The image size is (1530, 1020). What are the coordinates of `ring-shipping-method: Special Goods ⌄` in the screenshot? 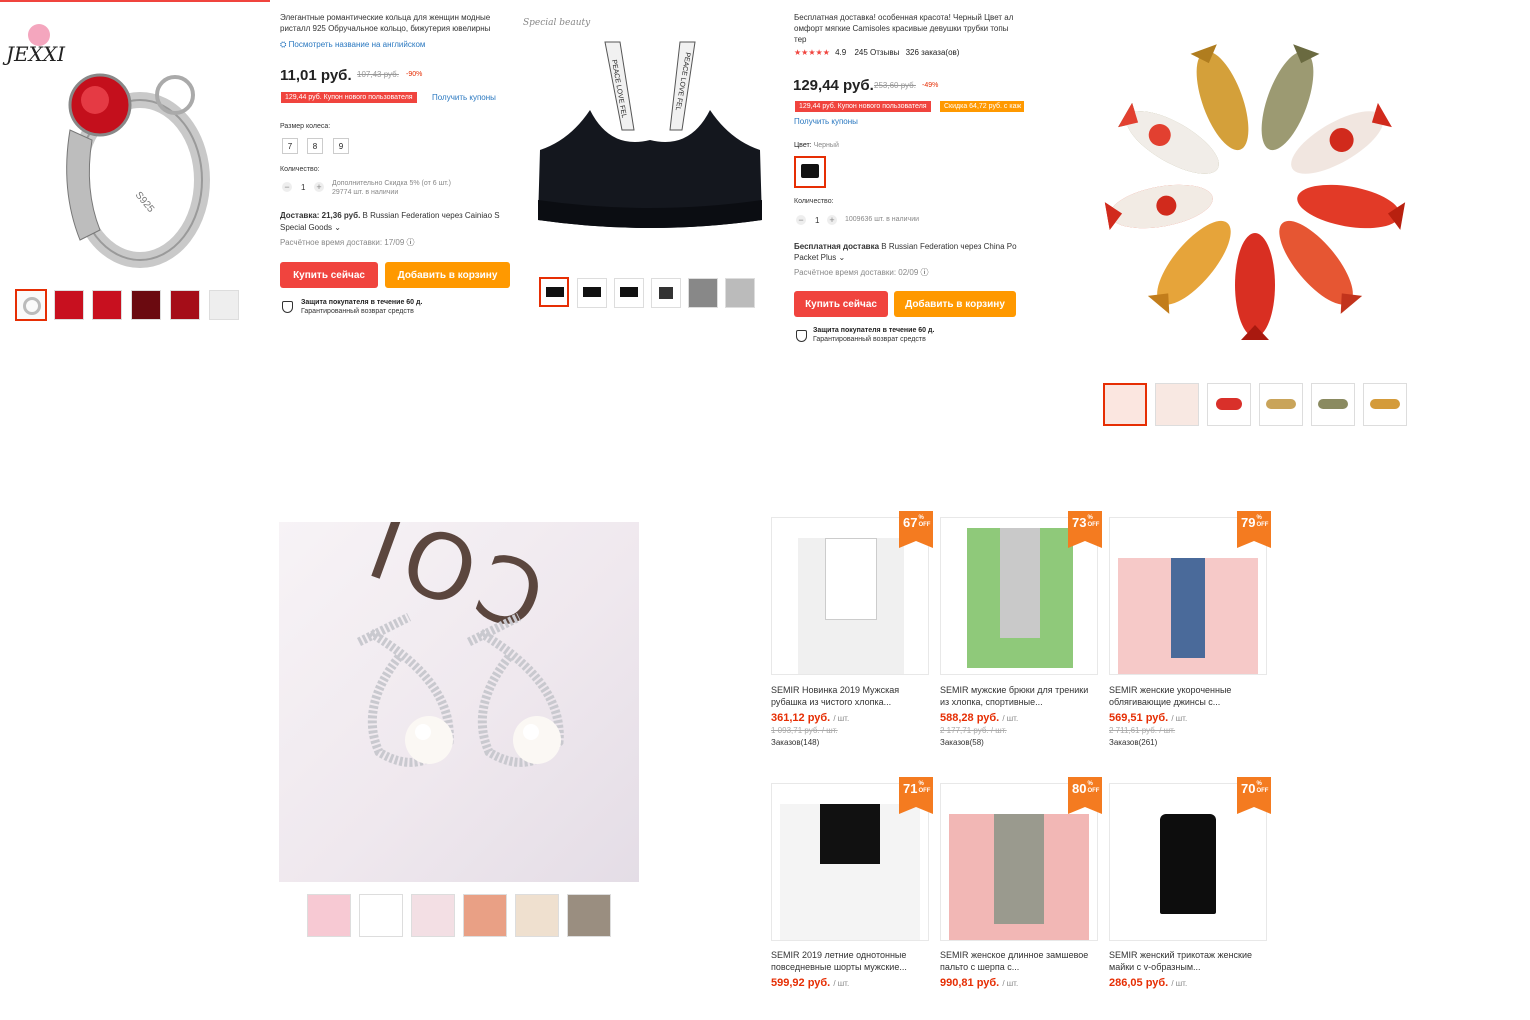 It's located at (310, 227).